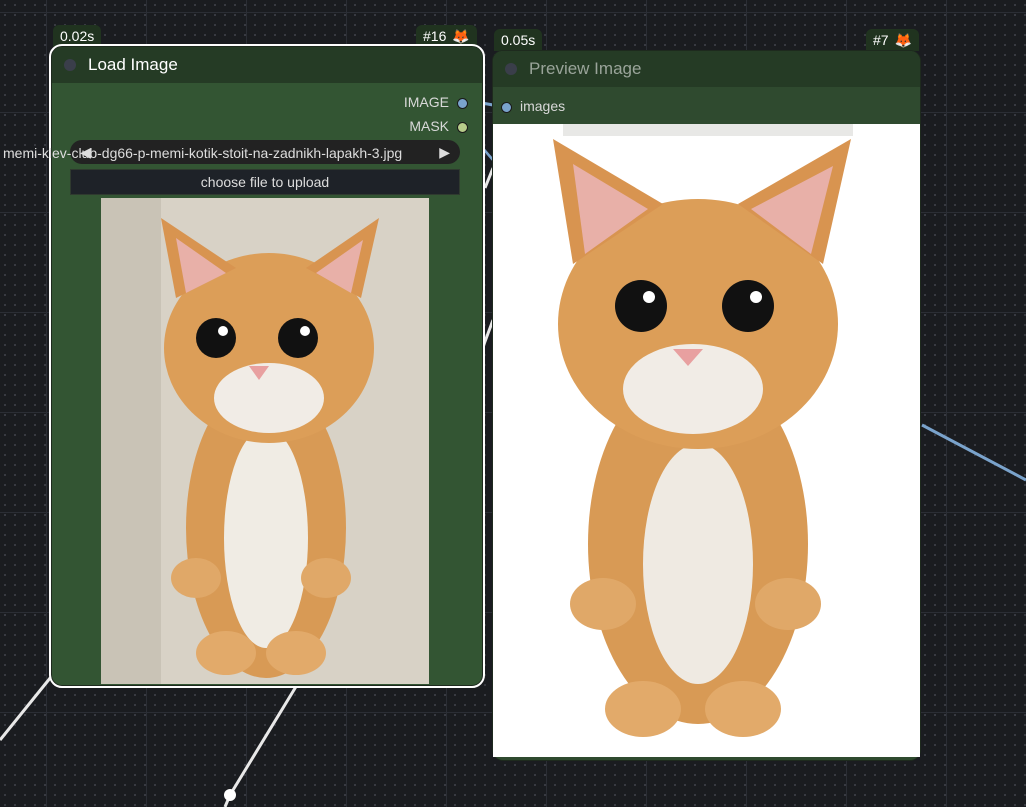  Describe the element at coordinates (444, 152) in the screenshot. I see `arrow-right-icon: ▶` at that location.